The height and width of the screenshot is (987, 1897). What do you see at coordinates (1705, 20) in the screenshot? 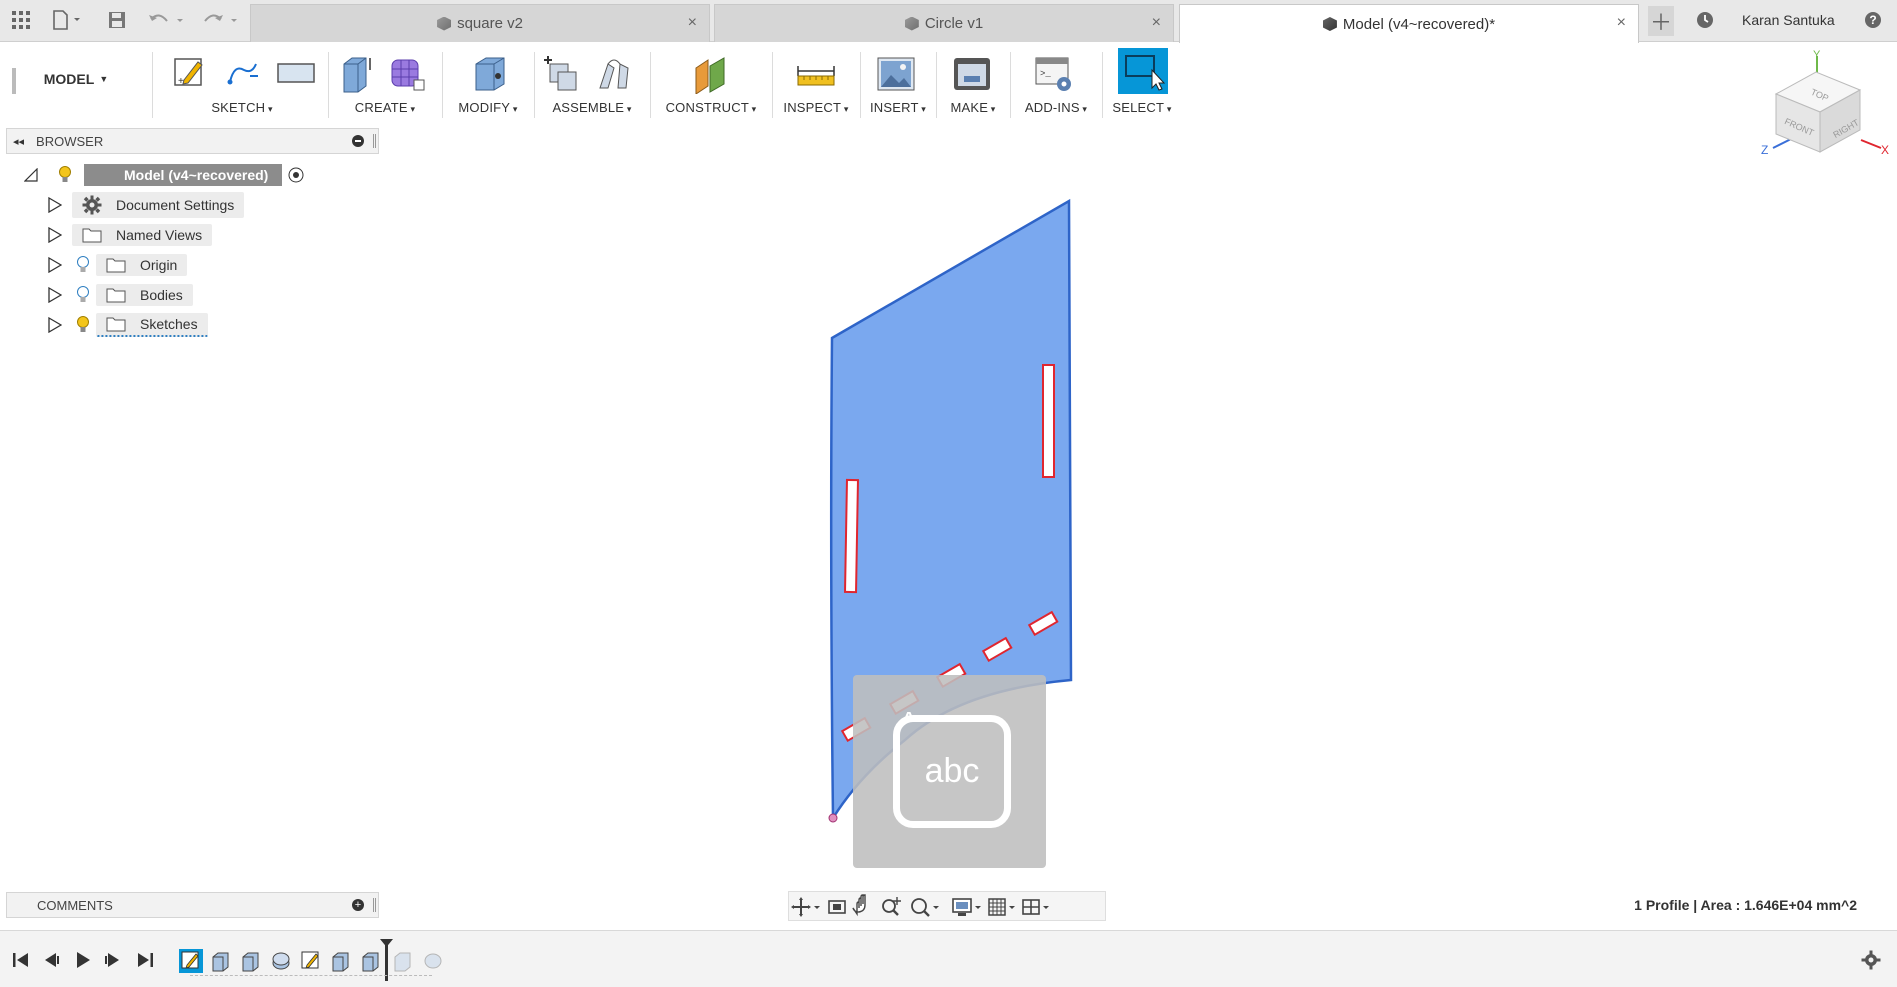
I see `job-status-icon` at bounding box center [1705, 20].